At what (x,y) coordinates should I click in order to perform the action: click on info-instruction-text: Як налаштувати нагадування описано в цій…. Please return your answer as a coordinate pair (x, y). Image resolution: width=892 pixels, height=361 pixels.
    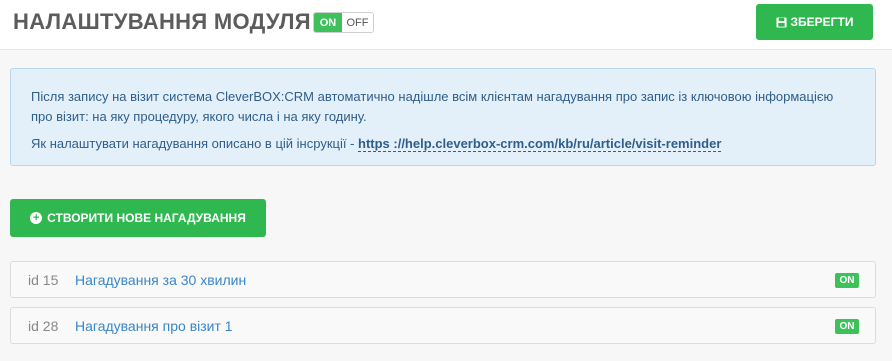
    Looking at the image, I should click on (194, 143).